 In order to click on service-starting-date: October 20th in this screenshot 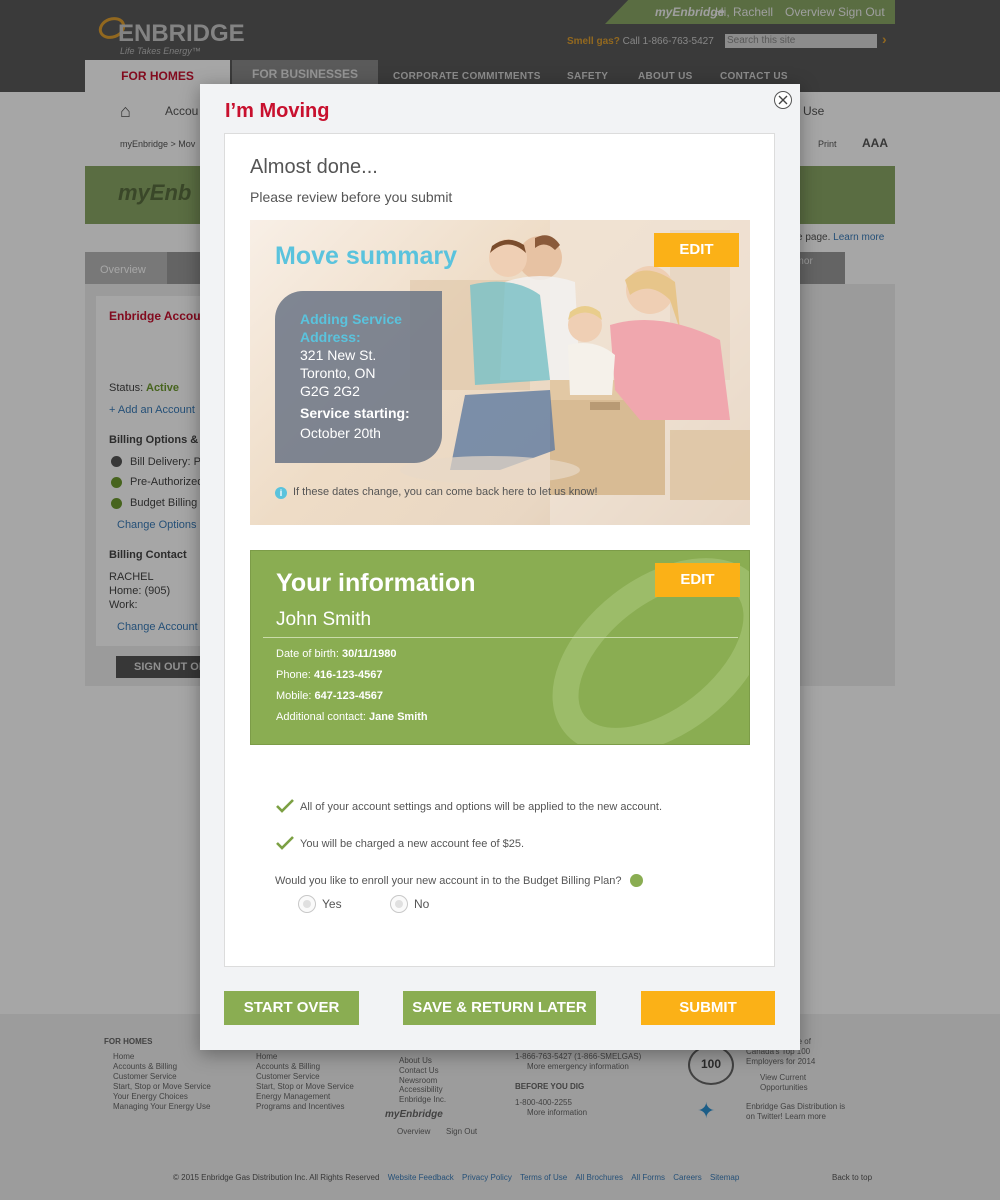, I will do `click(340, 433)`.